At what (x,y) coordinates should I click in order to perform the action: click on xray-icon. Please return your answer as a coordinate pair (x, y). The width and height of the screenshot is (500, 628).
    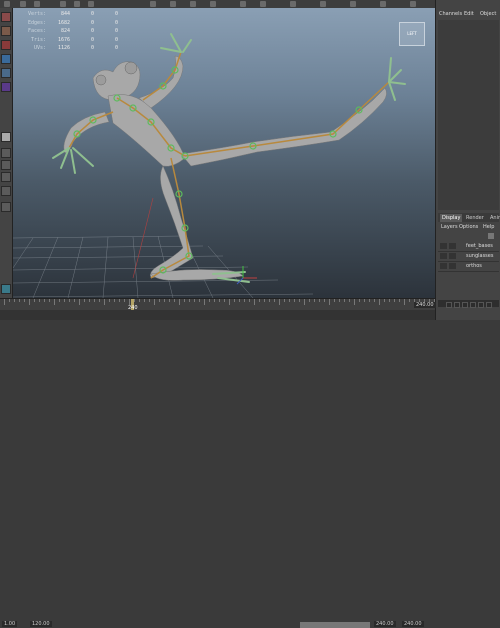
    Looking at the image, I should click on (263, 4).